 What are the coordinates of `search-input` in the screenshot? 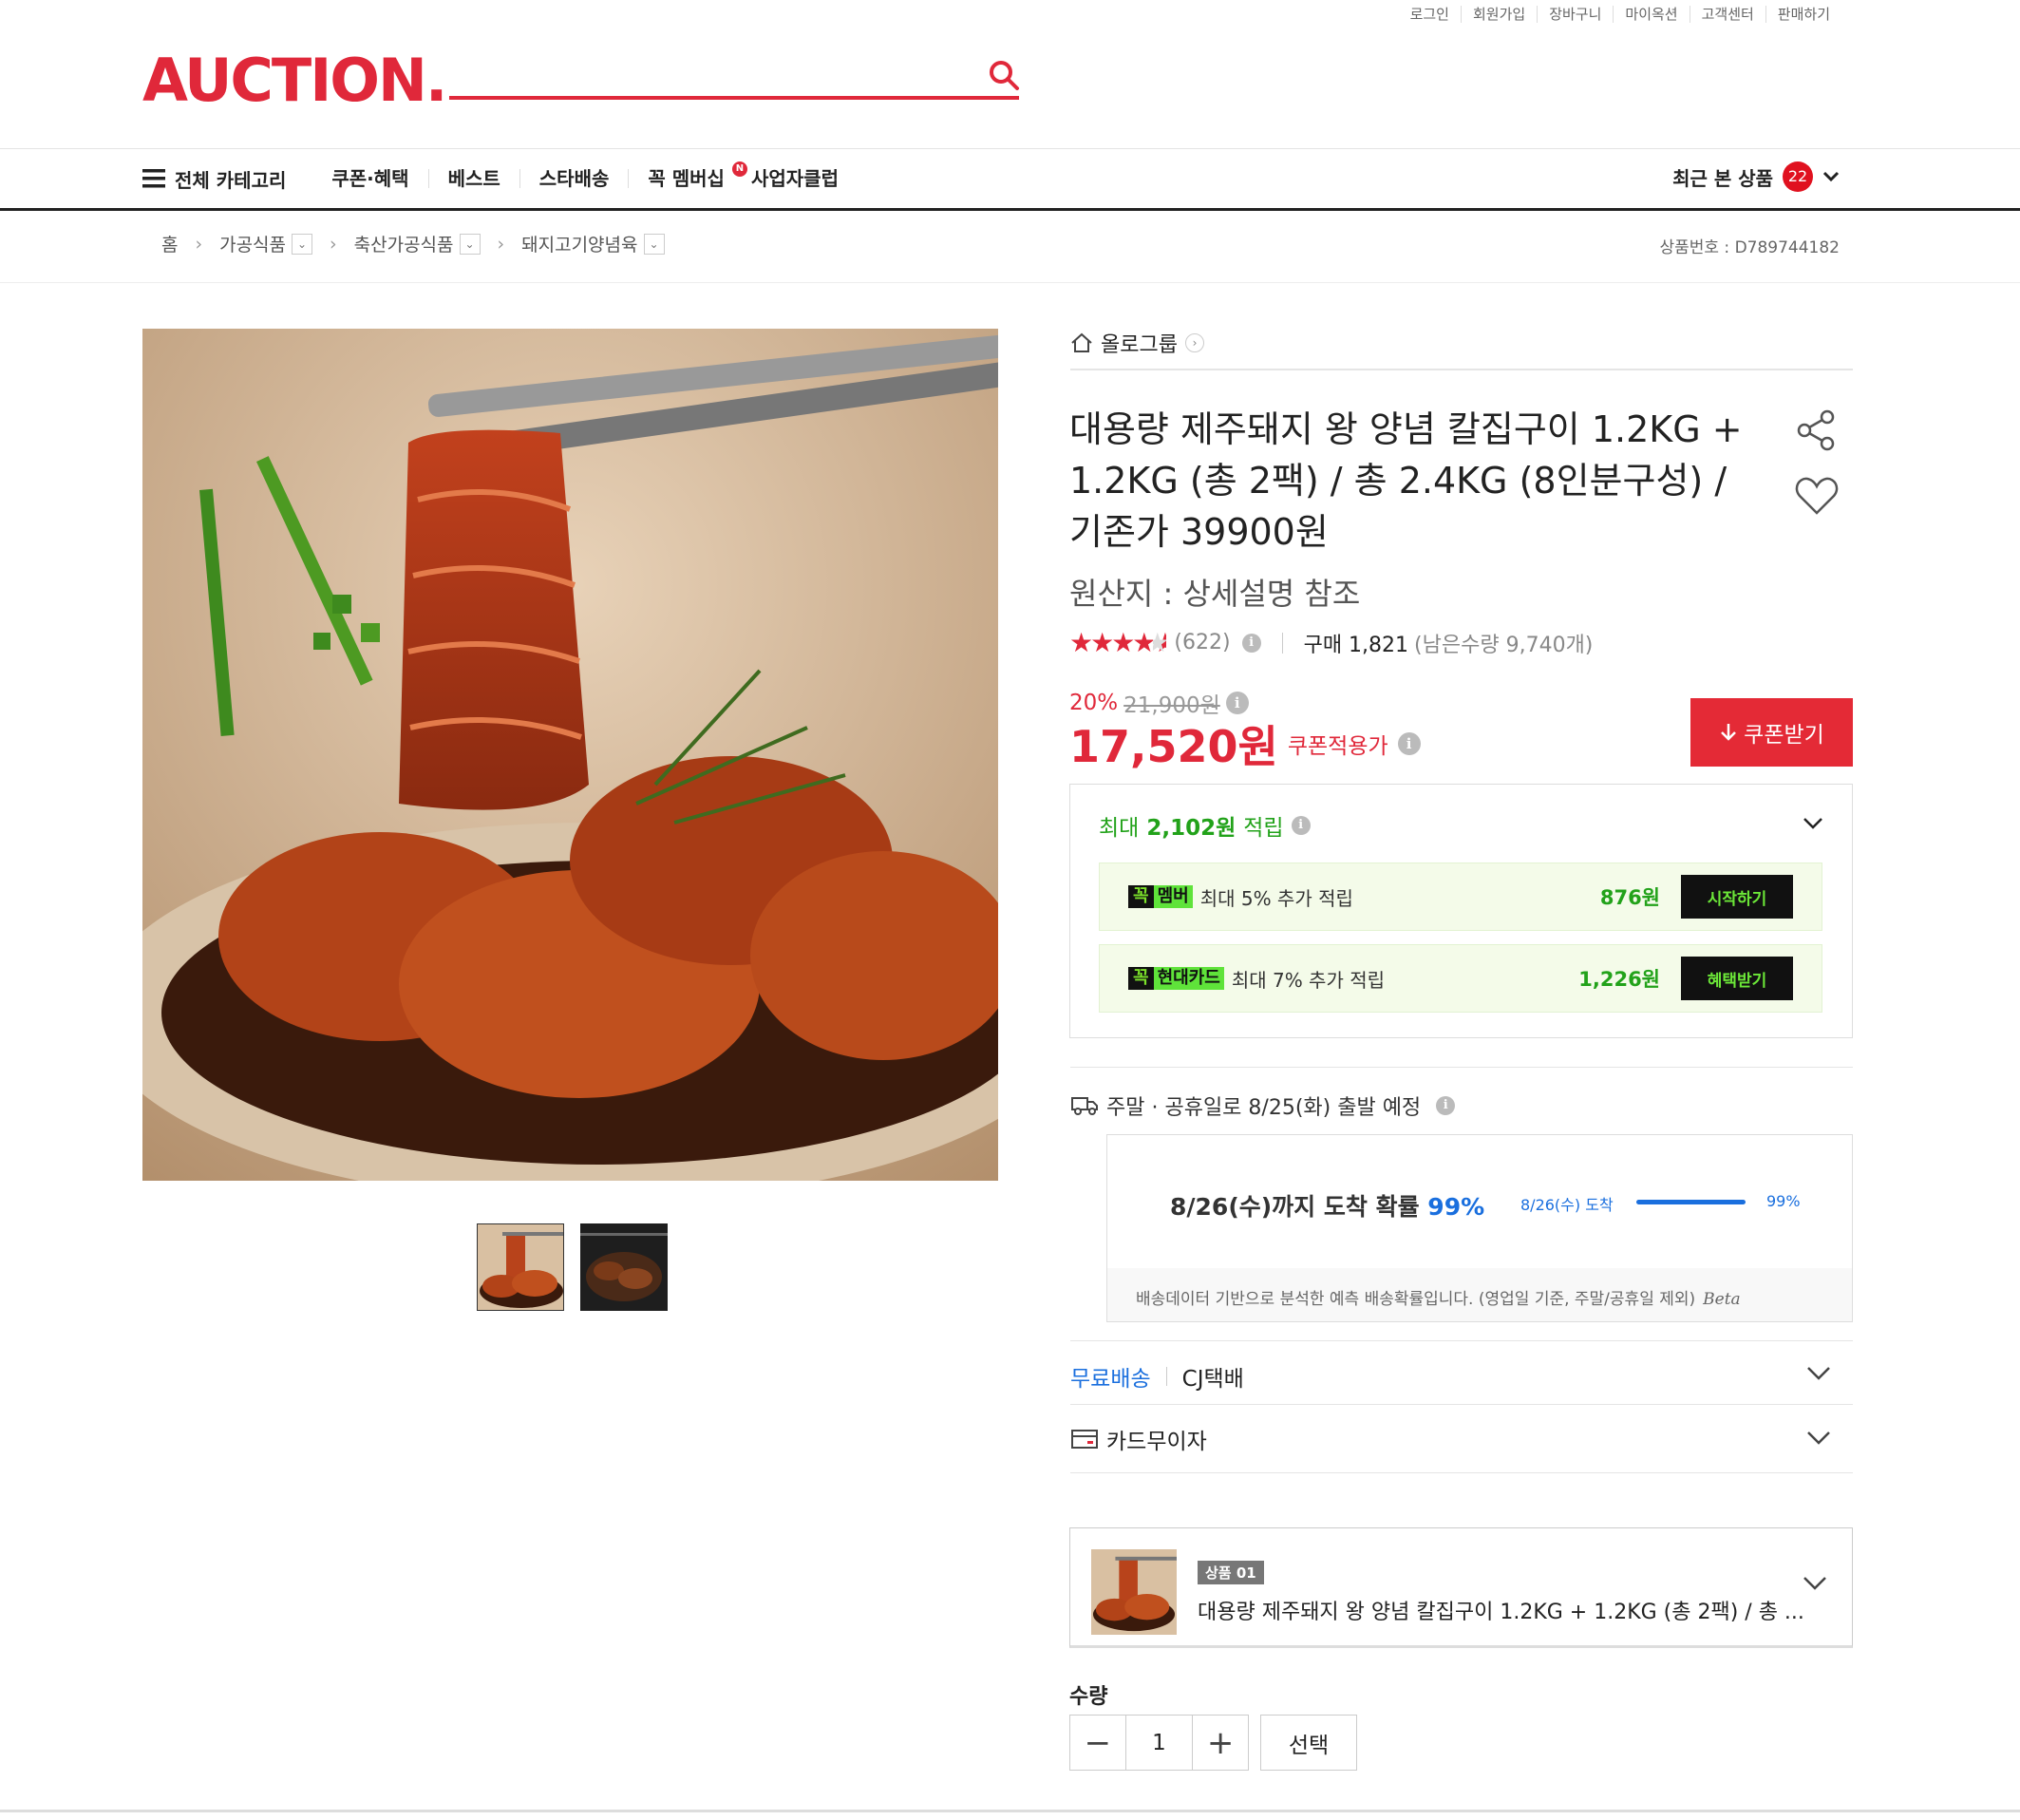 It's located at (734, 98).